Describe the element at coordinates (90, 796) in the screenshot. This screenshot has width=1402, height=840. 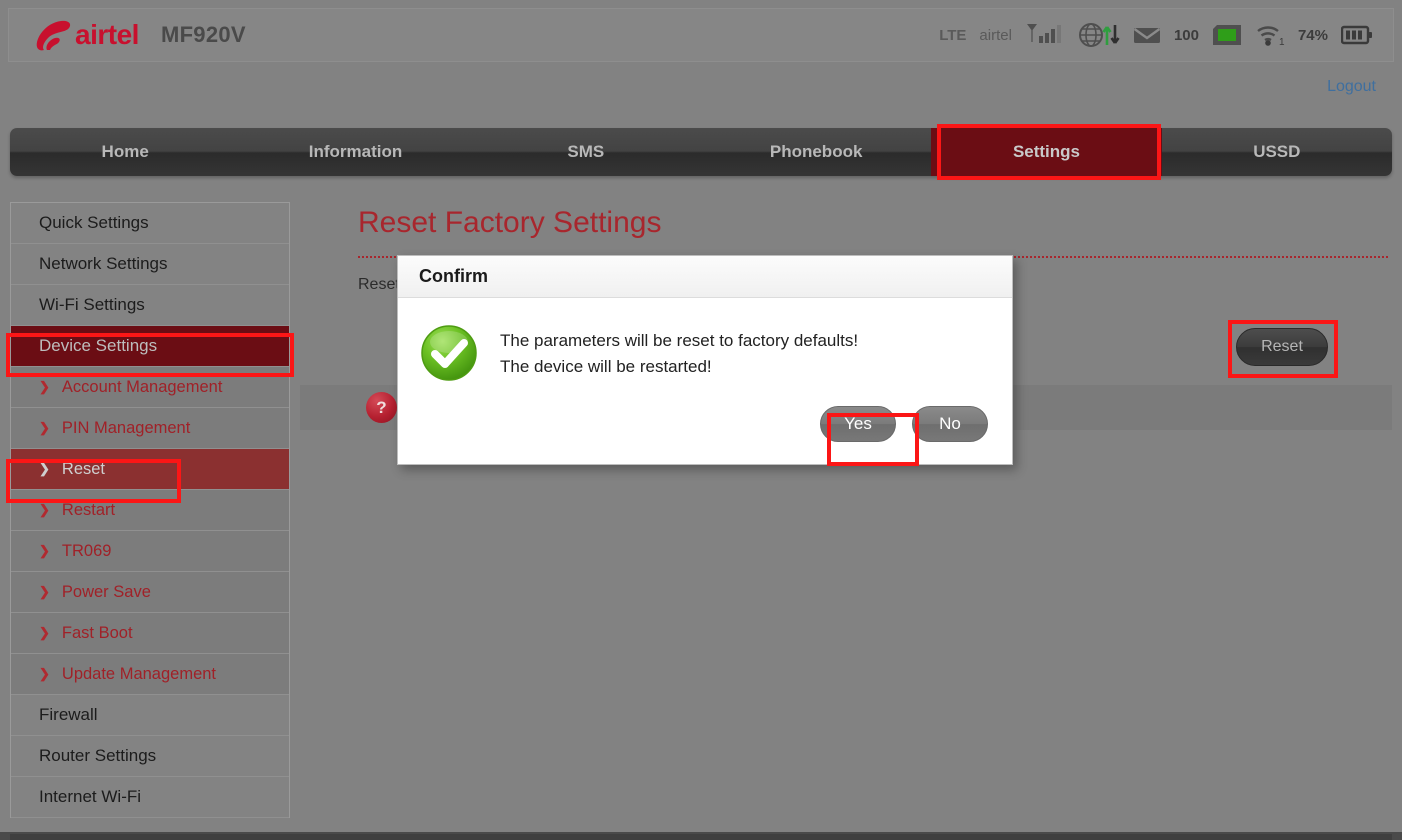
I see `sidebar-item-label: Internet Wi-Fi` at that location.